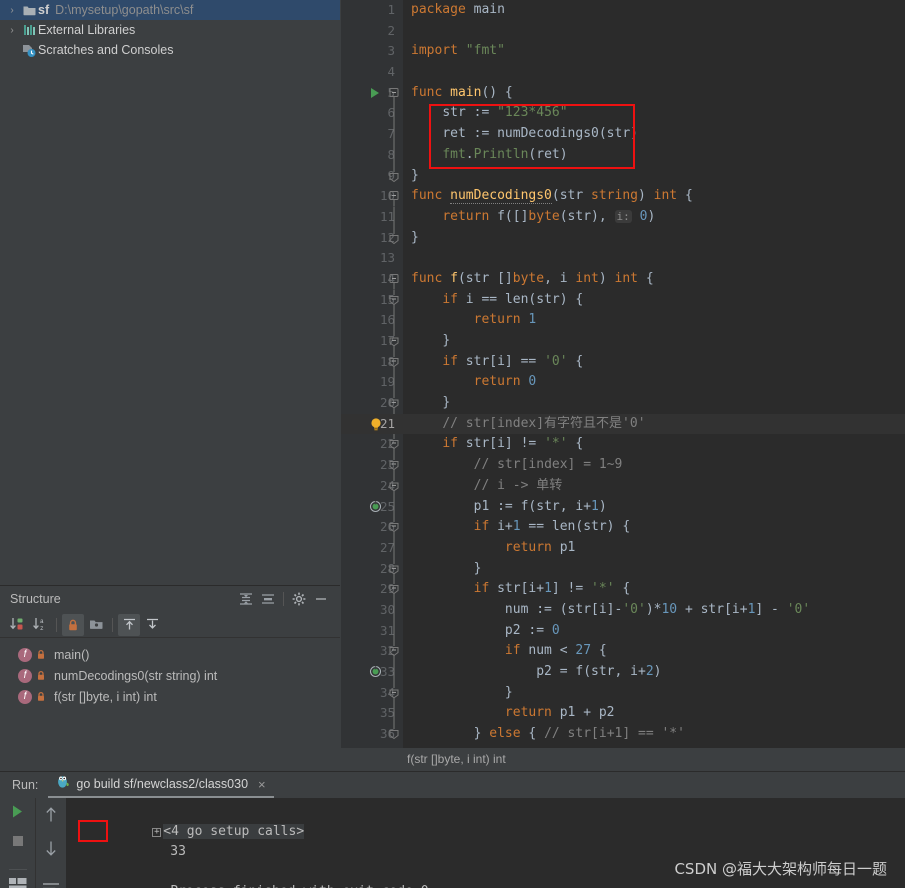  Describe the element at coordinates (170, 50) in the screenshot. I see `tree-item-scratches-and-consoles: Scratches and Consoles` at that location.